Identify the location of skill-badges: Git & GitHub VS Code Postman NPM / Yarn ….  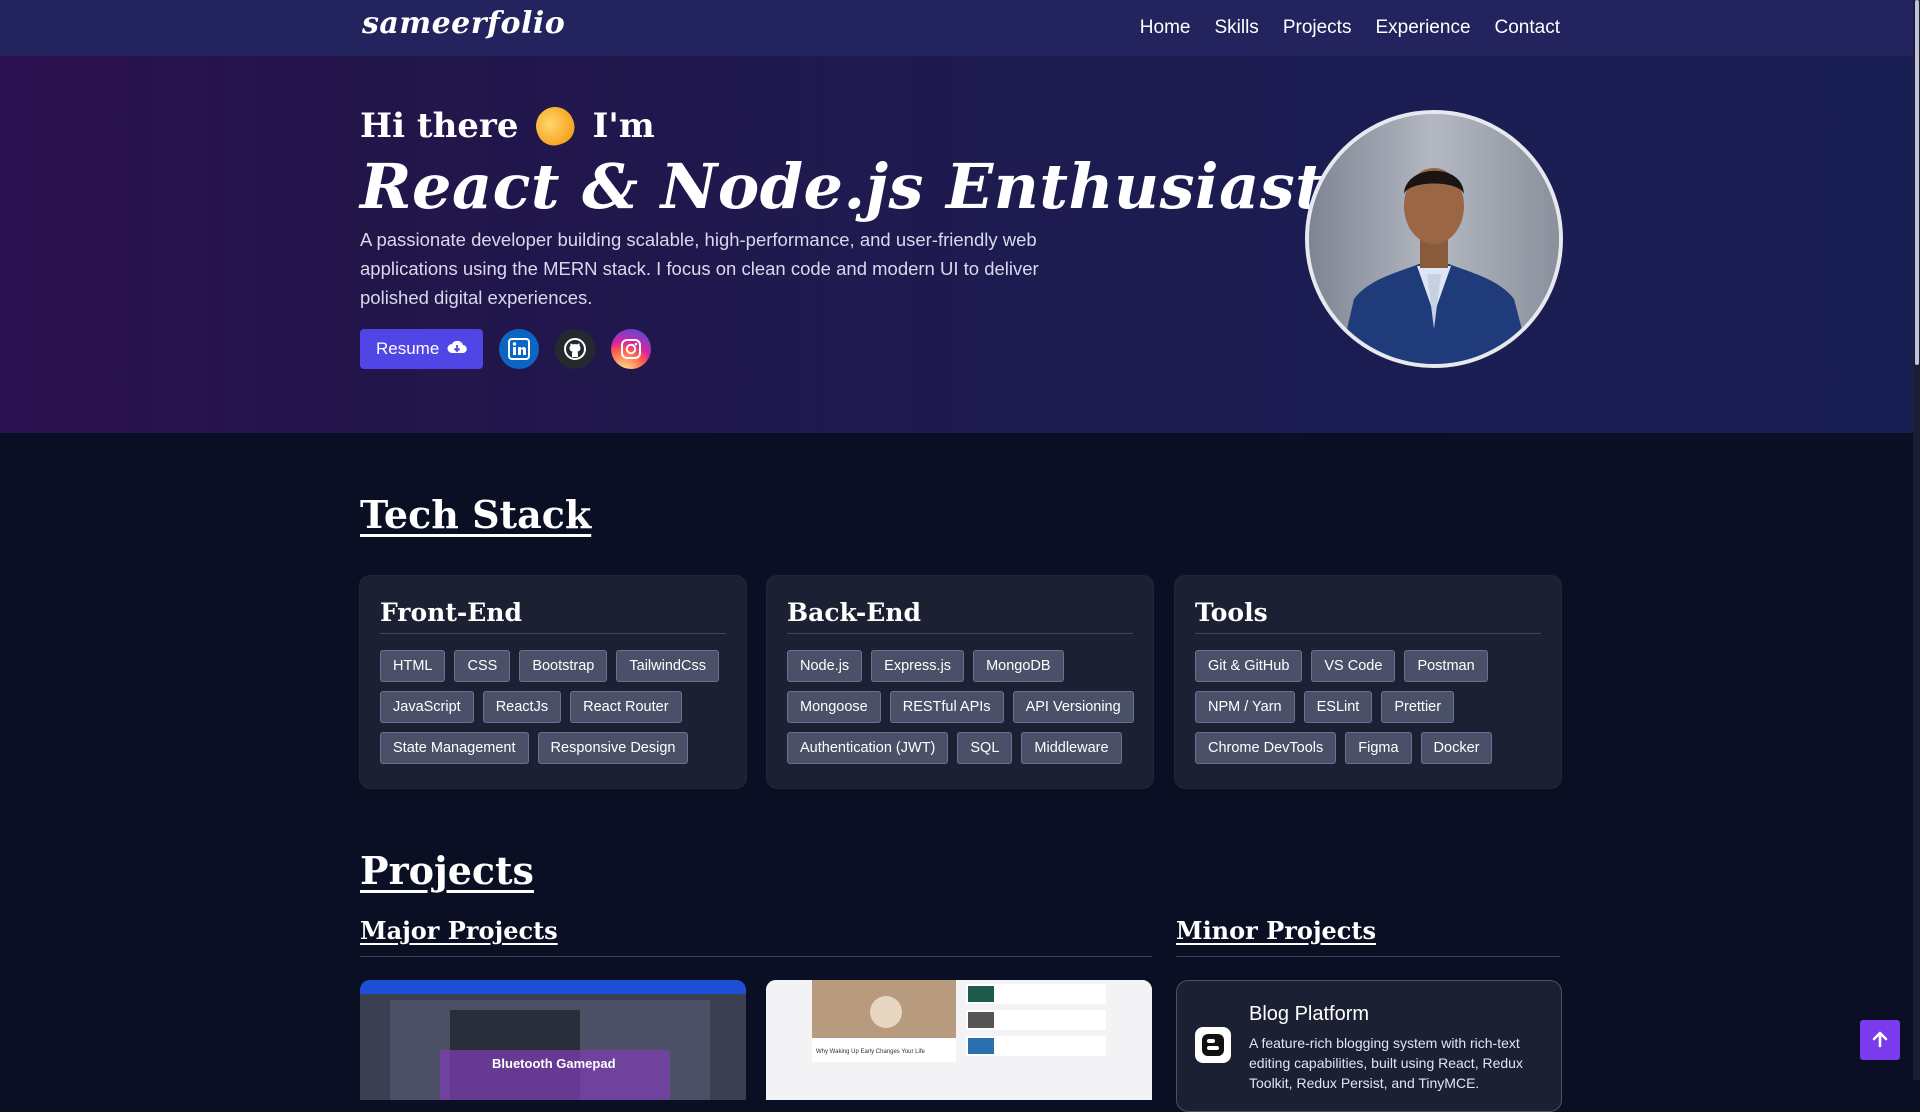
(1371, 707).